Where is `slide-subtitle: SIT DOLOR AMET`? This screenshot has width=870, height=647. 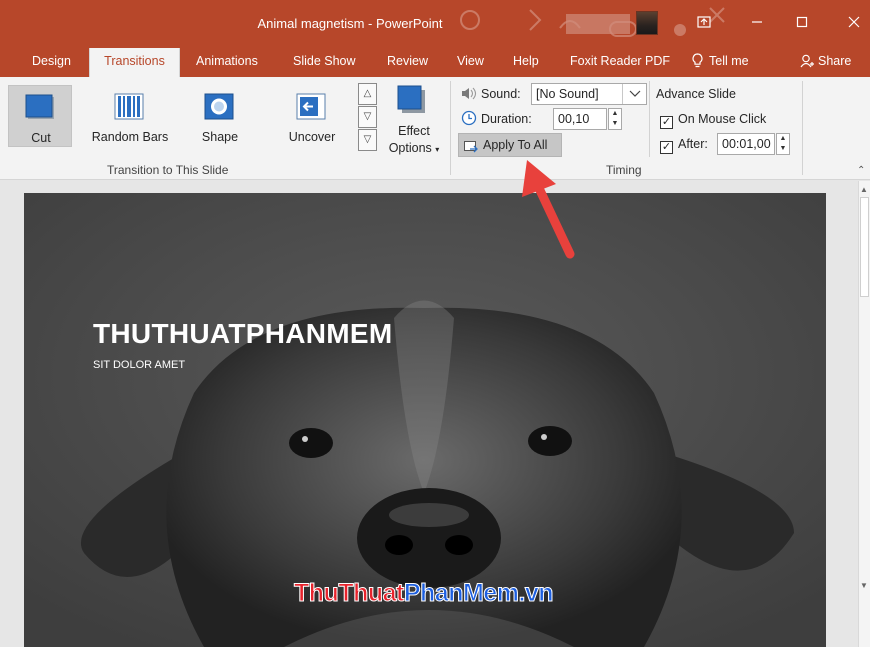
slide-subtitle: SIT DOLOR AMET is located at coordinates (139, 365).